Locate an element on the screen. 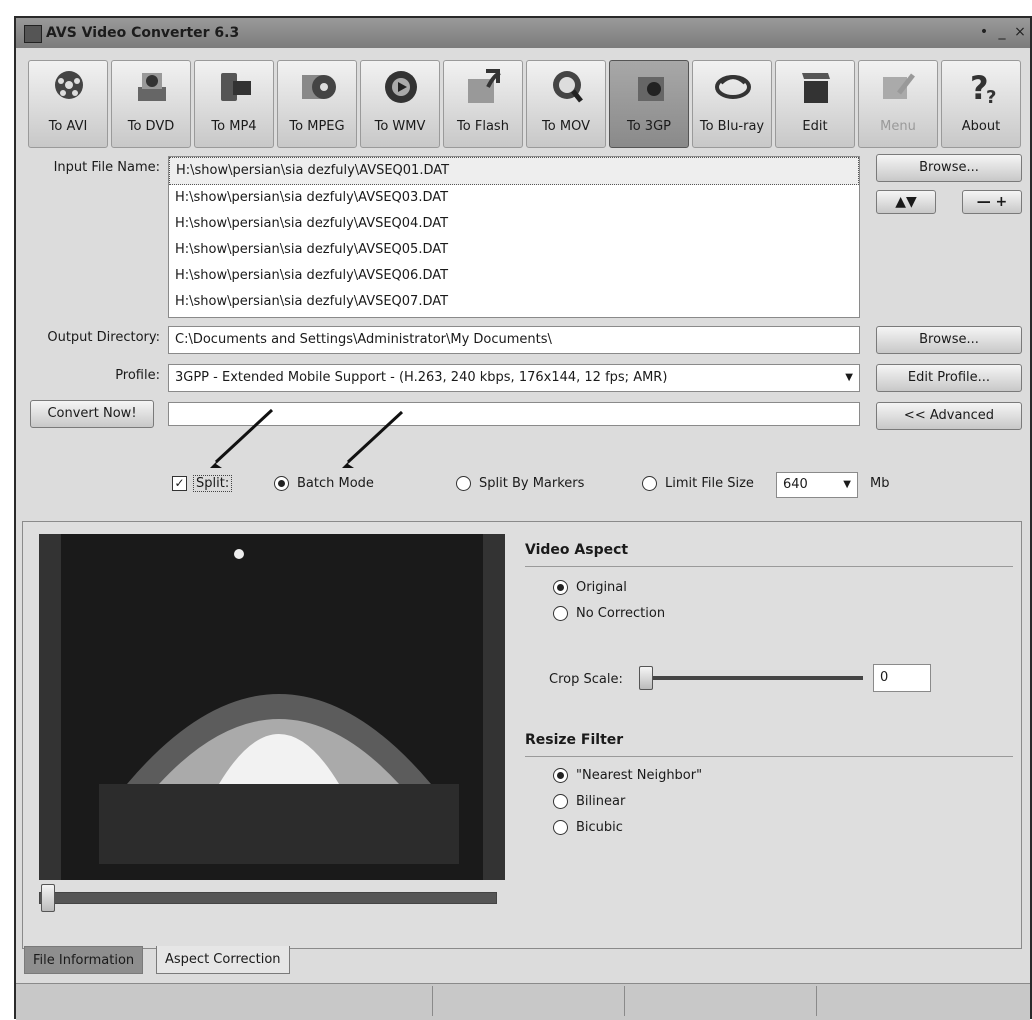 This screenshot has height=1020, width=1032. about-button: ?? About is located at coordinates (981, 104).